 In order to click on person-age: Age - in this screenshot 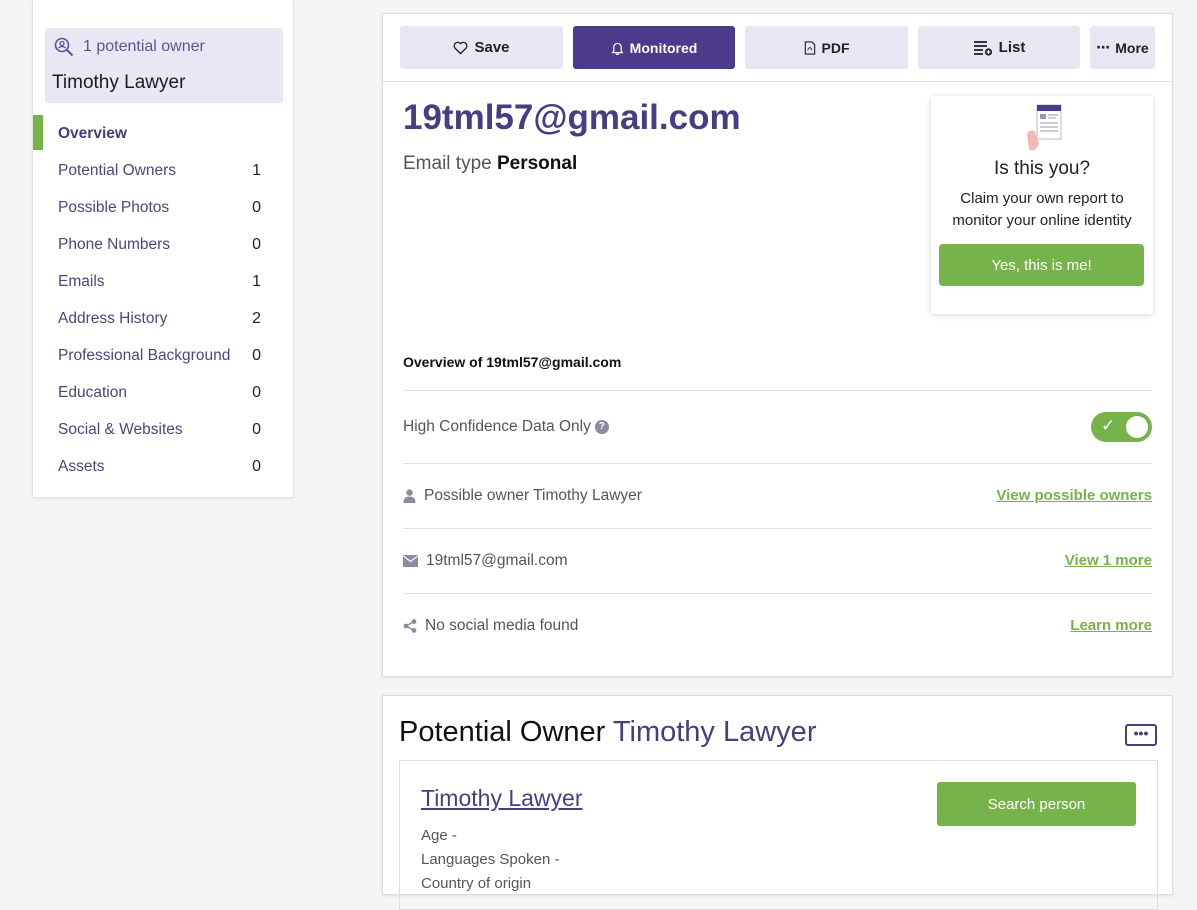, I will do `click(439, 835)`.